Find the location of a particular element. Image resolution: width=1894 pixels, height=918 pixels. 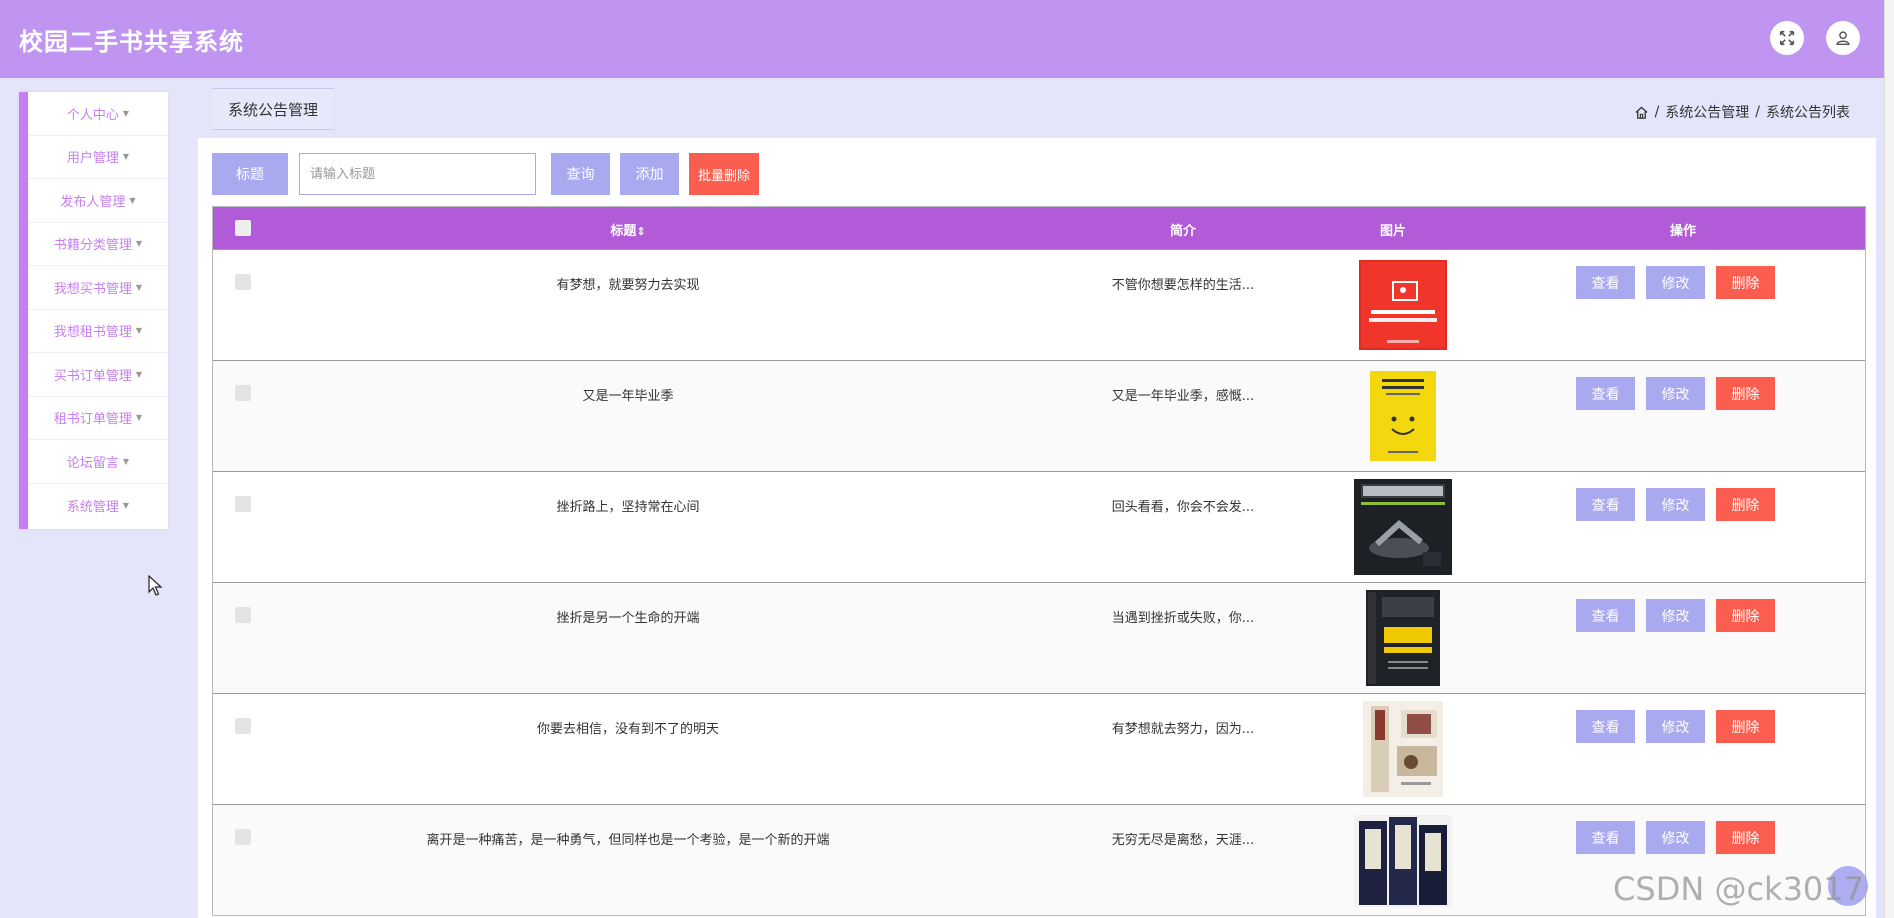

sidebar-item-want-buy: 我想买书管理 ▼ is located at coordinates (98, 288).